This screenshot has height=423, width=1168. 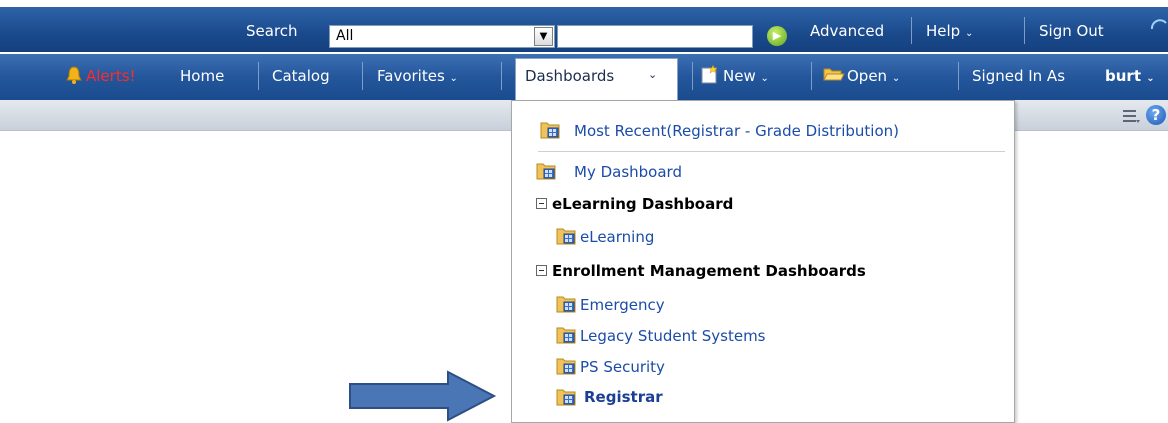 I want to click on menu-item-ps-security: PS Security, so click(x=622, y=367).